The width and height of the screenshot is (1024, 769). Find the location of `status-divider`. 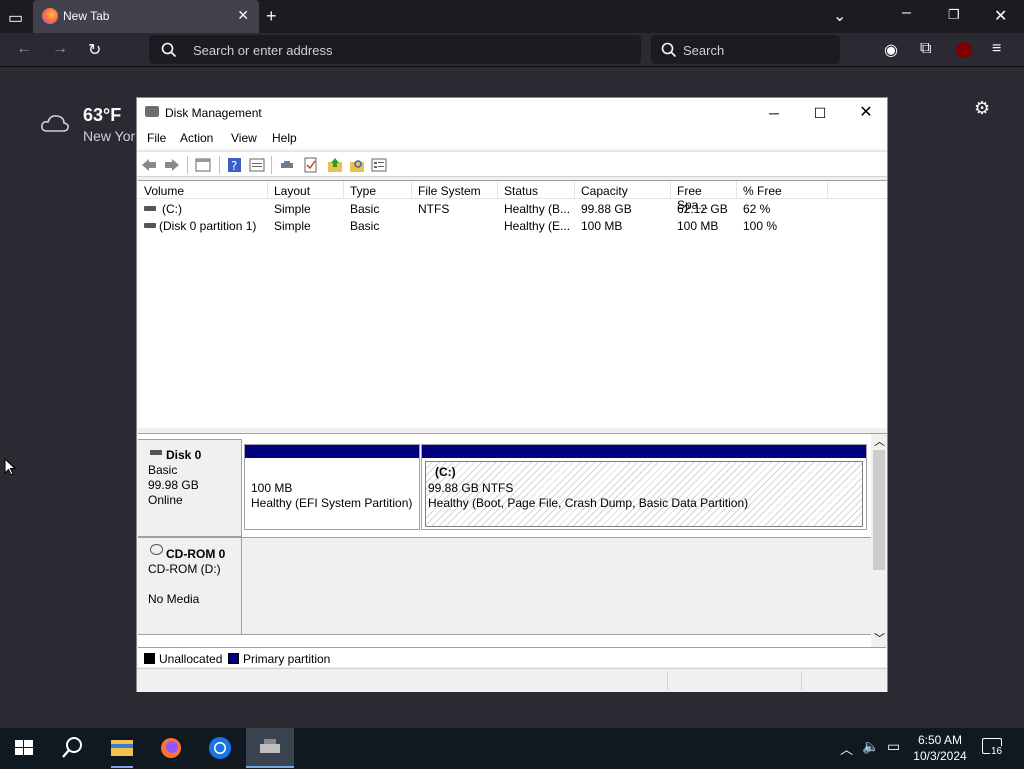

status-divider is located at coordinates (667, 680).